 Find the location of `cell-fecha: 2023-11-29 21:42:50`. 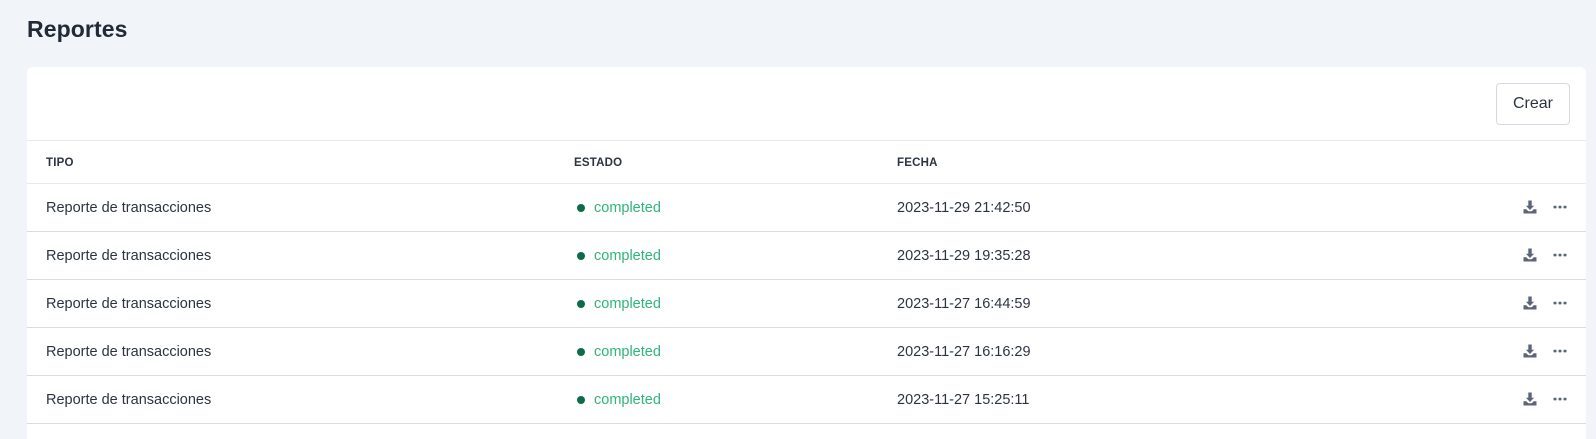

cell-fecha: 2023-11-29 21:42:50 is located at coordinates (964, 208).